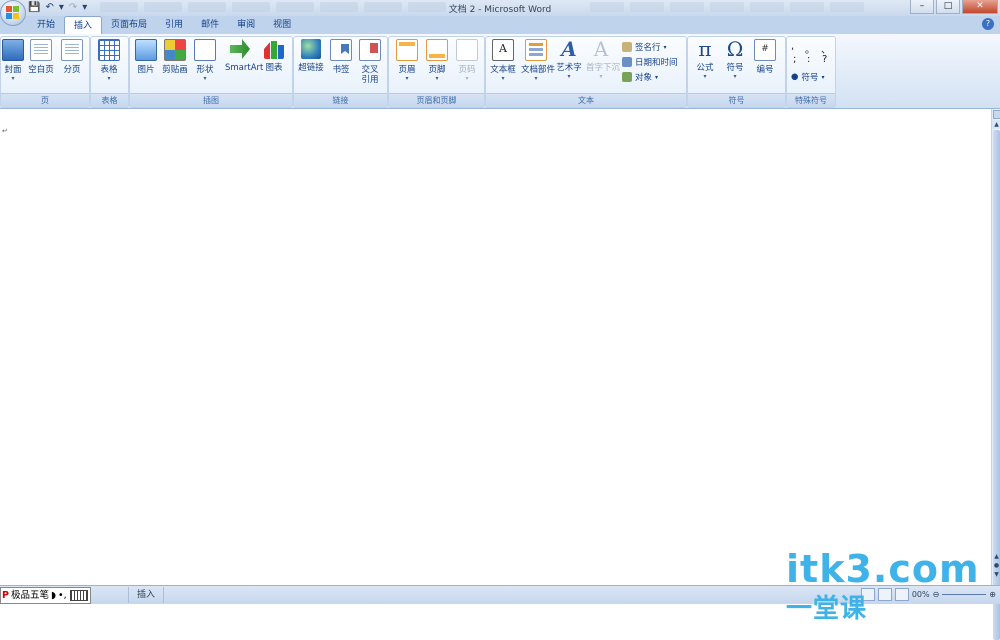 Image resolution: width=1000 pixels, height=640 pixels. What do you see at coordinates (49, 8) in the screenshot?
I see `undo-icon: ↶` at bounding box center [49, 8].